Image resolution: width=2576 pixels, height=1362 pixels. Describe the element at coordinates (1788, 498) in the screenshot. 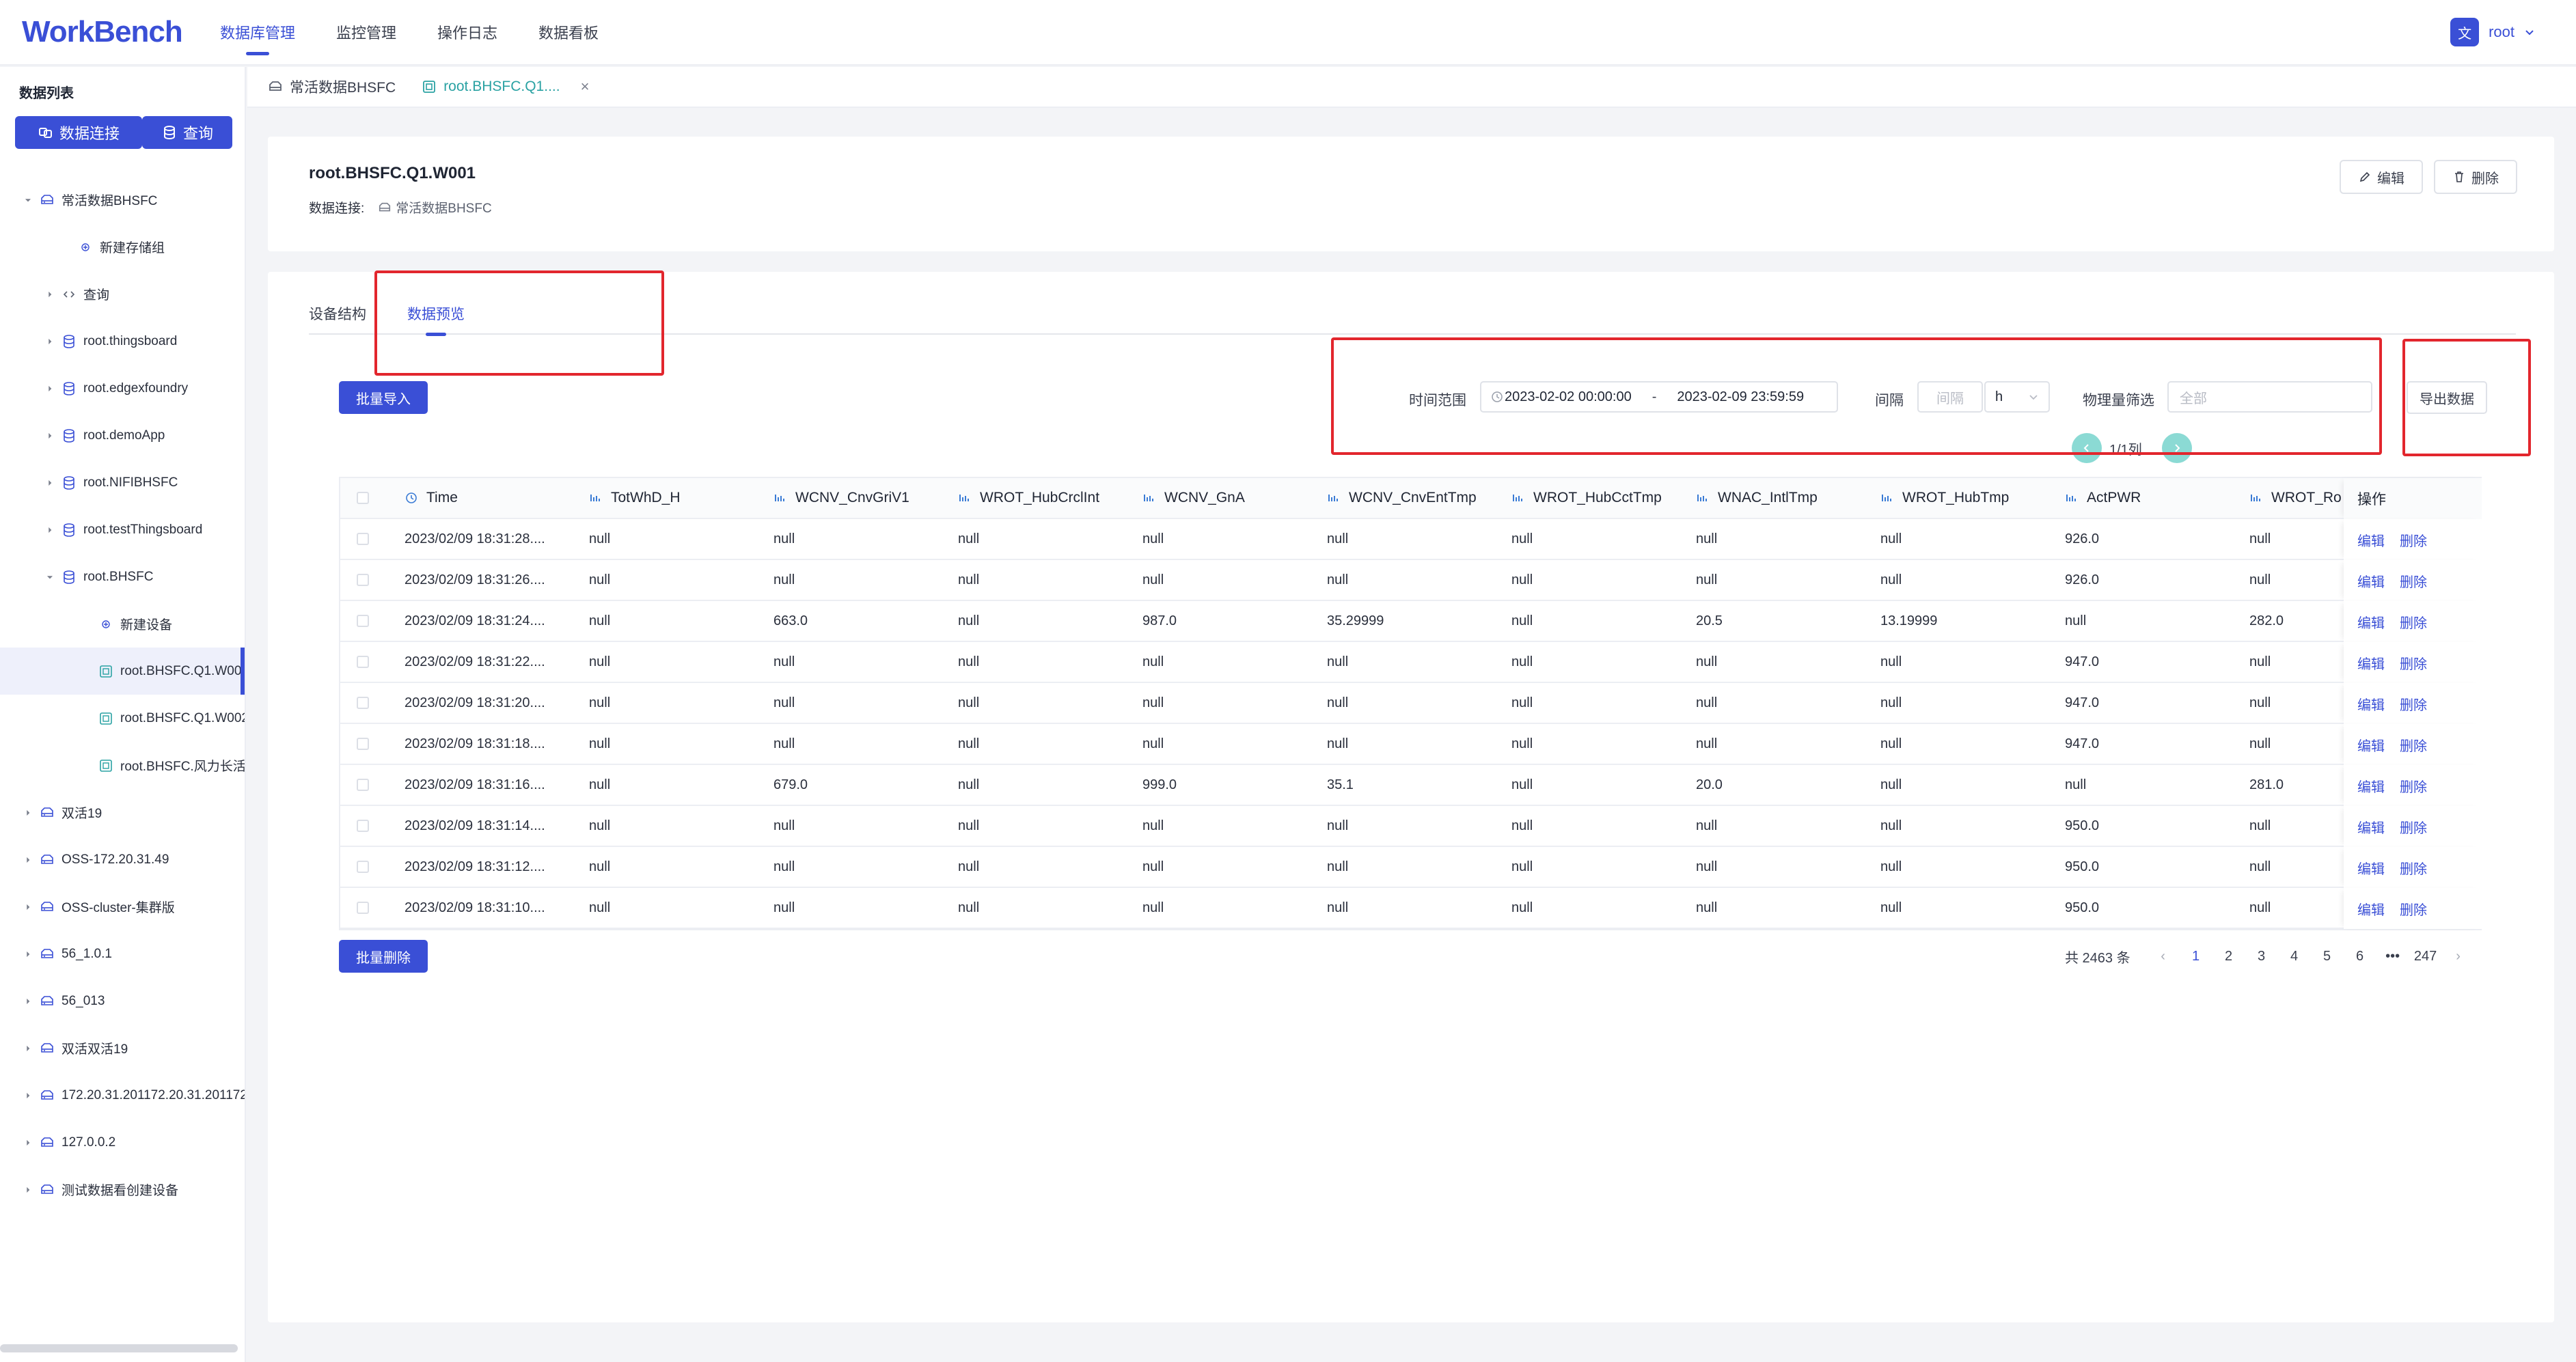

I see `column-header: WNAC_IntlTmp` at that location.